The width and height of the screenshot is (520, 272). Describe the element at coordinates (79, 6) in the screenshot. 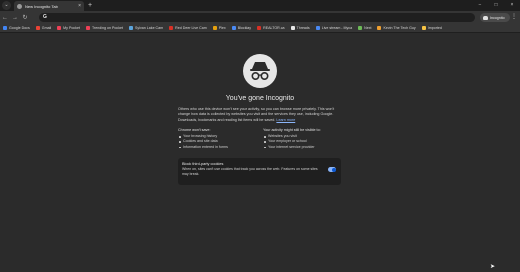

I see `close-tab-icon: ×` at that location.